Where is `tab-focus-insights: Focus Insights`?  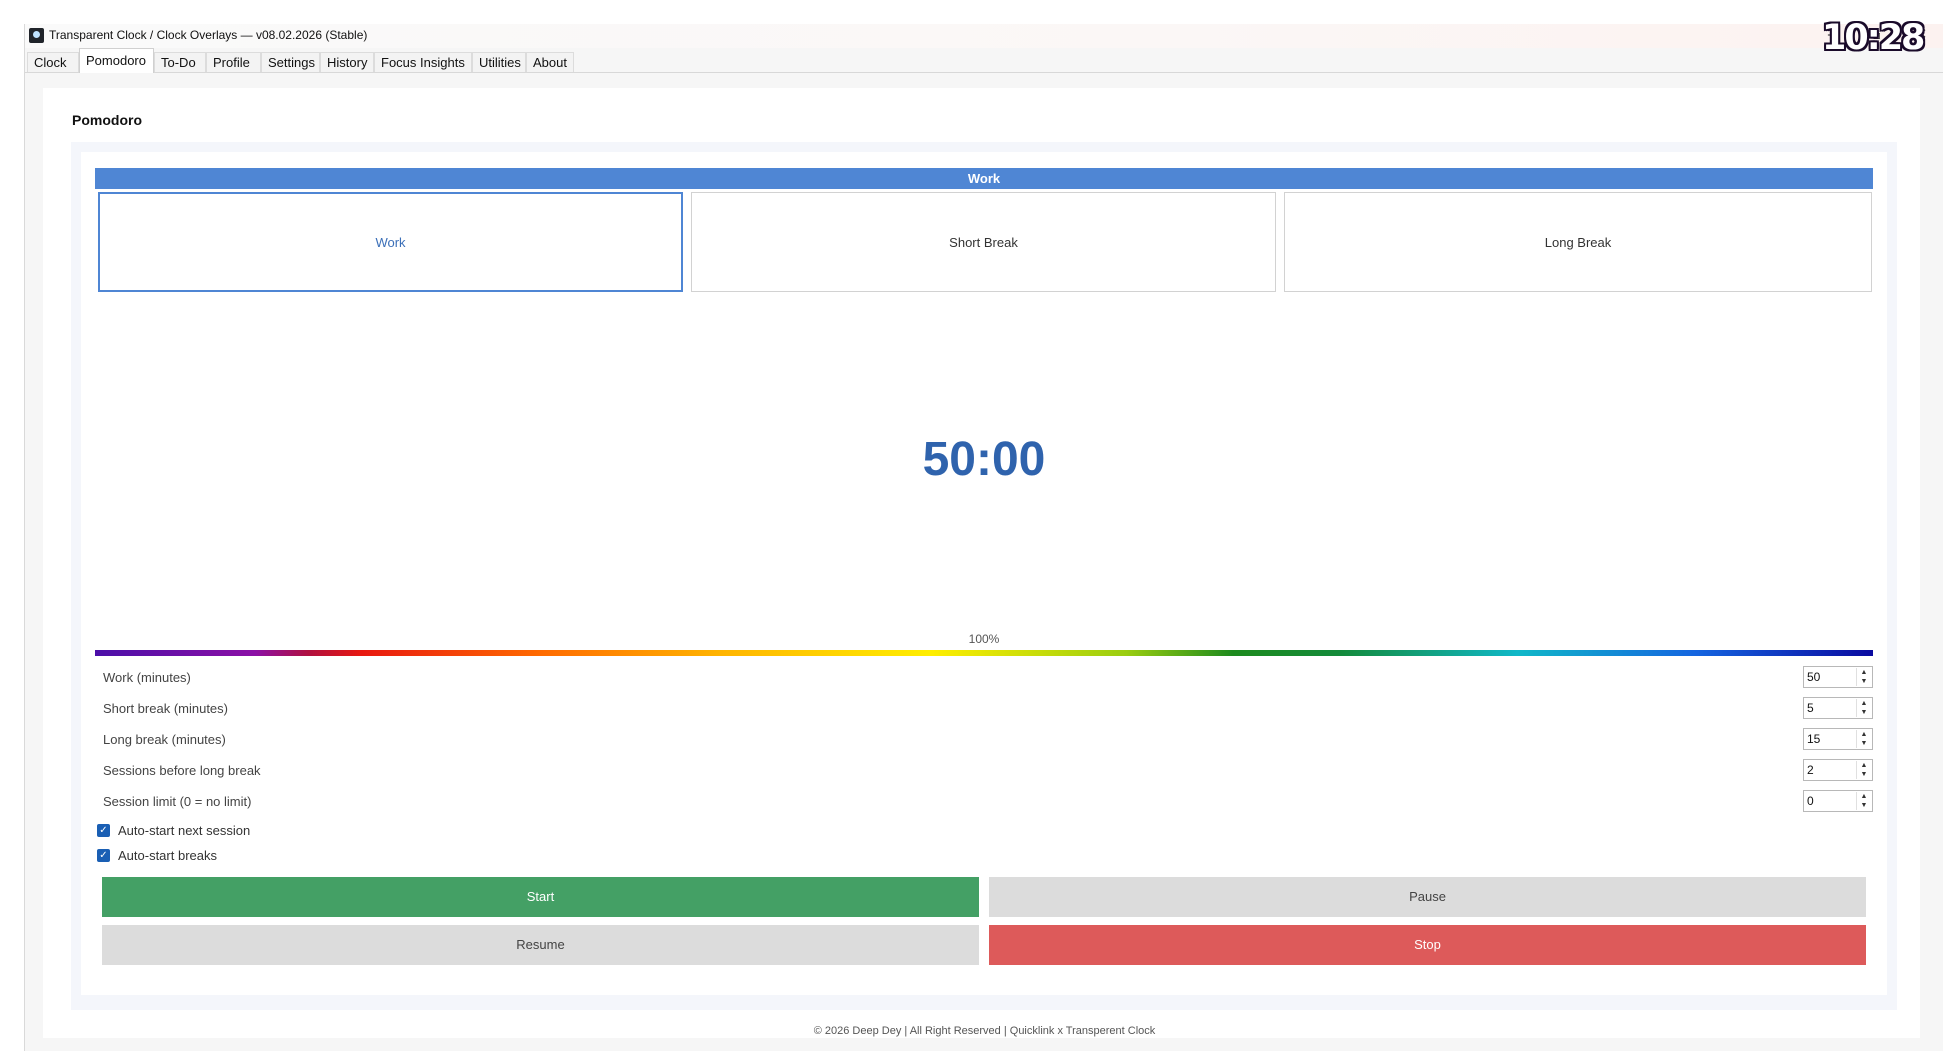 tab-focus-insights: Focus Insights is located at coordinates (423, 62).